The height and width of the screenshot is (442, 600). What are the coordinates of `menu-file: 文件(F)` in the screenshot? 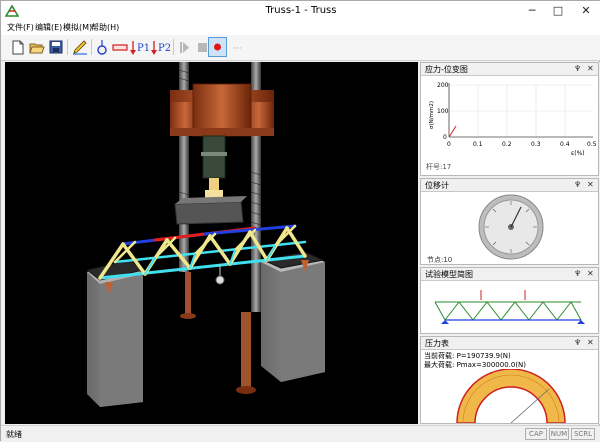 It's located at (20, 27).